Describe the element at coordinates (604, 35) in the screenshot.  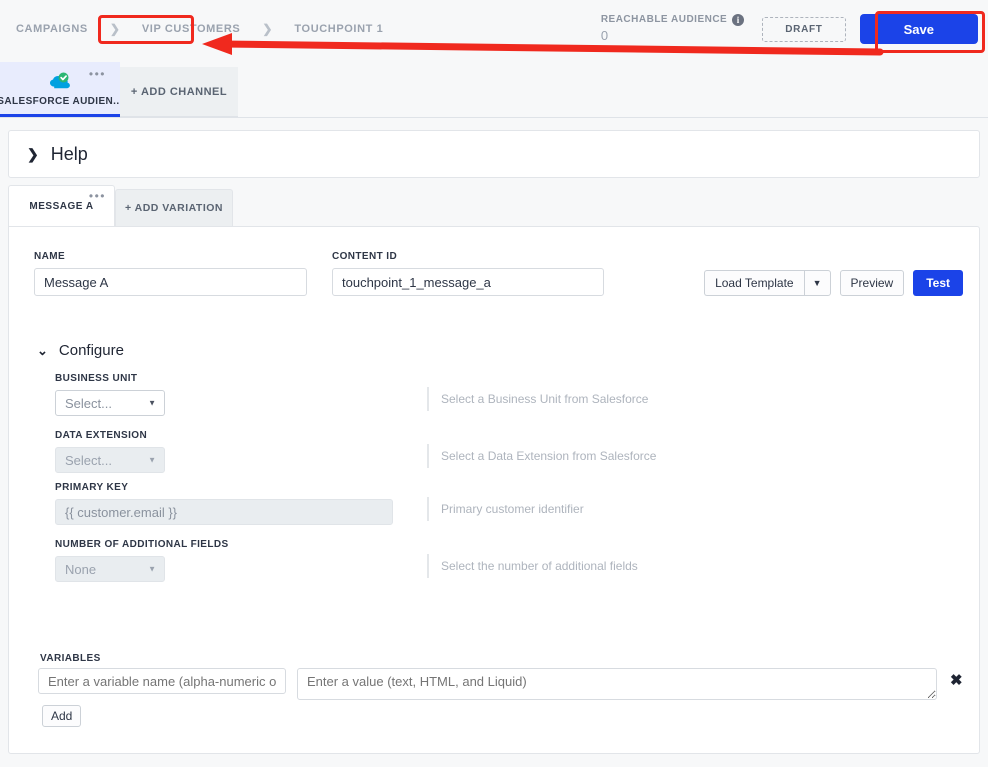
I see `reachable-audience-count: 0` at that location.